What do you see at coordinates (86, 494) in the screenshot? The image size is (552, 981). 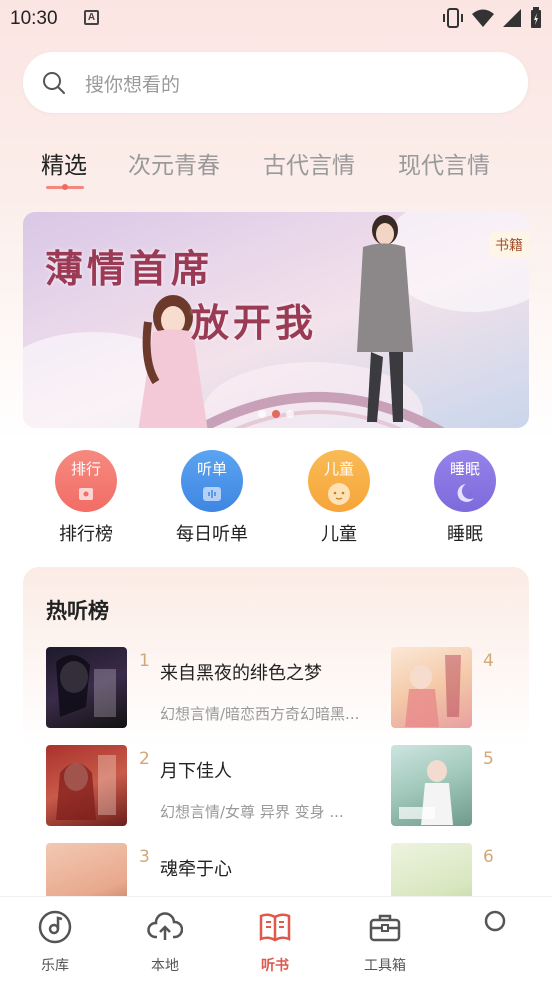 I see `ranking-icon-glyph` at bounding box center [86, 494].